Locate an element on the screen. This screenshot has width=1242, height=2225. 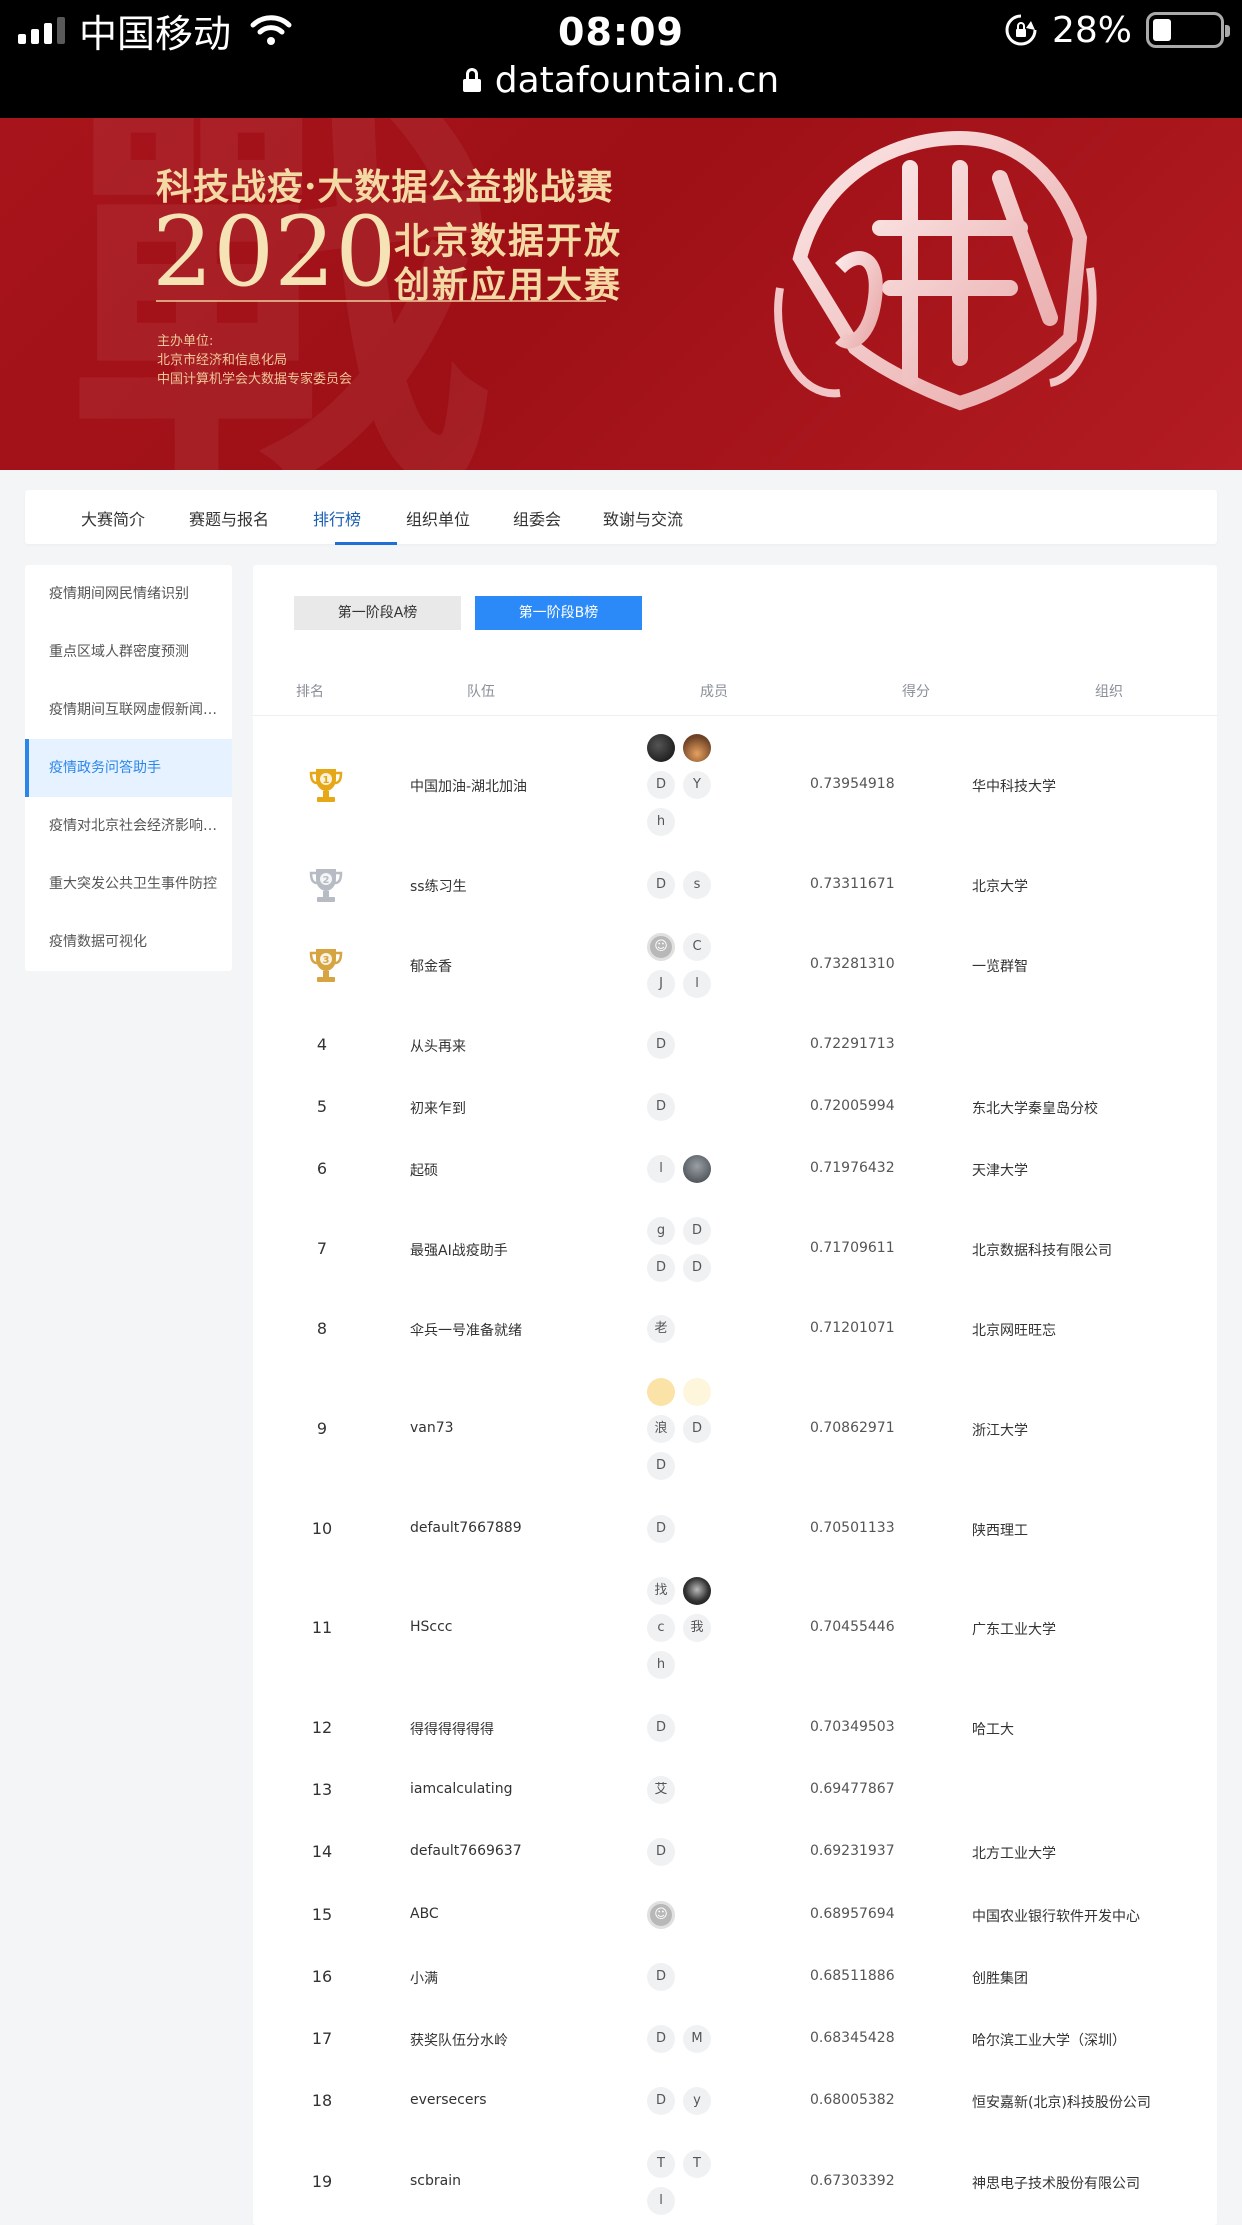
url-bar: datafountain.cn is located at coordinates (621, 80).